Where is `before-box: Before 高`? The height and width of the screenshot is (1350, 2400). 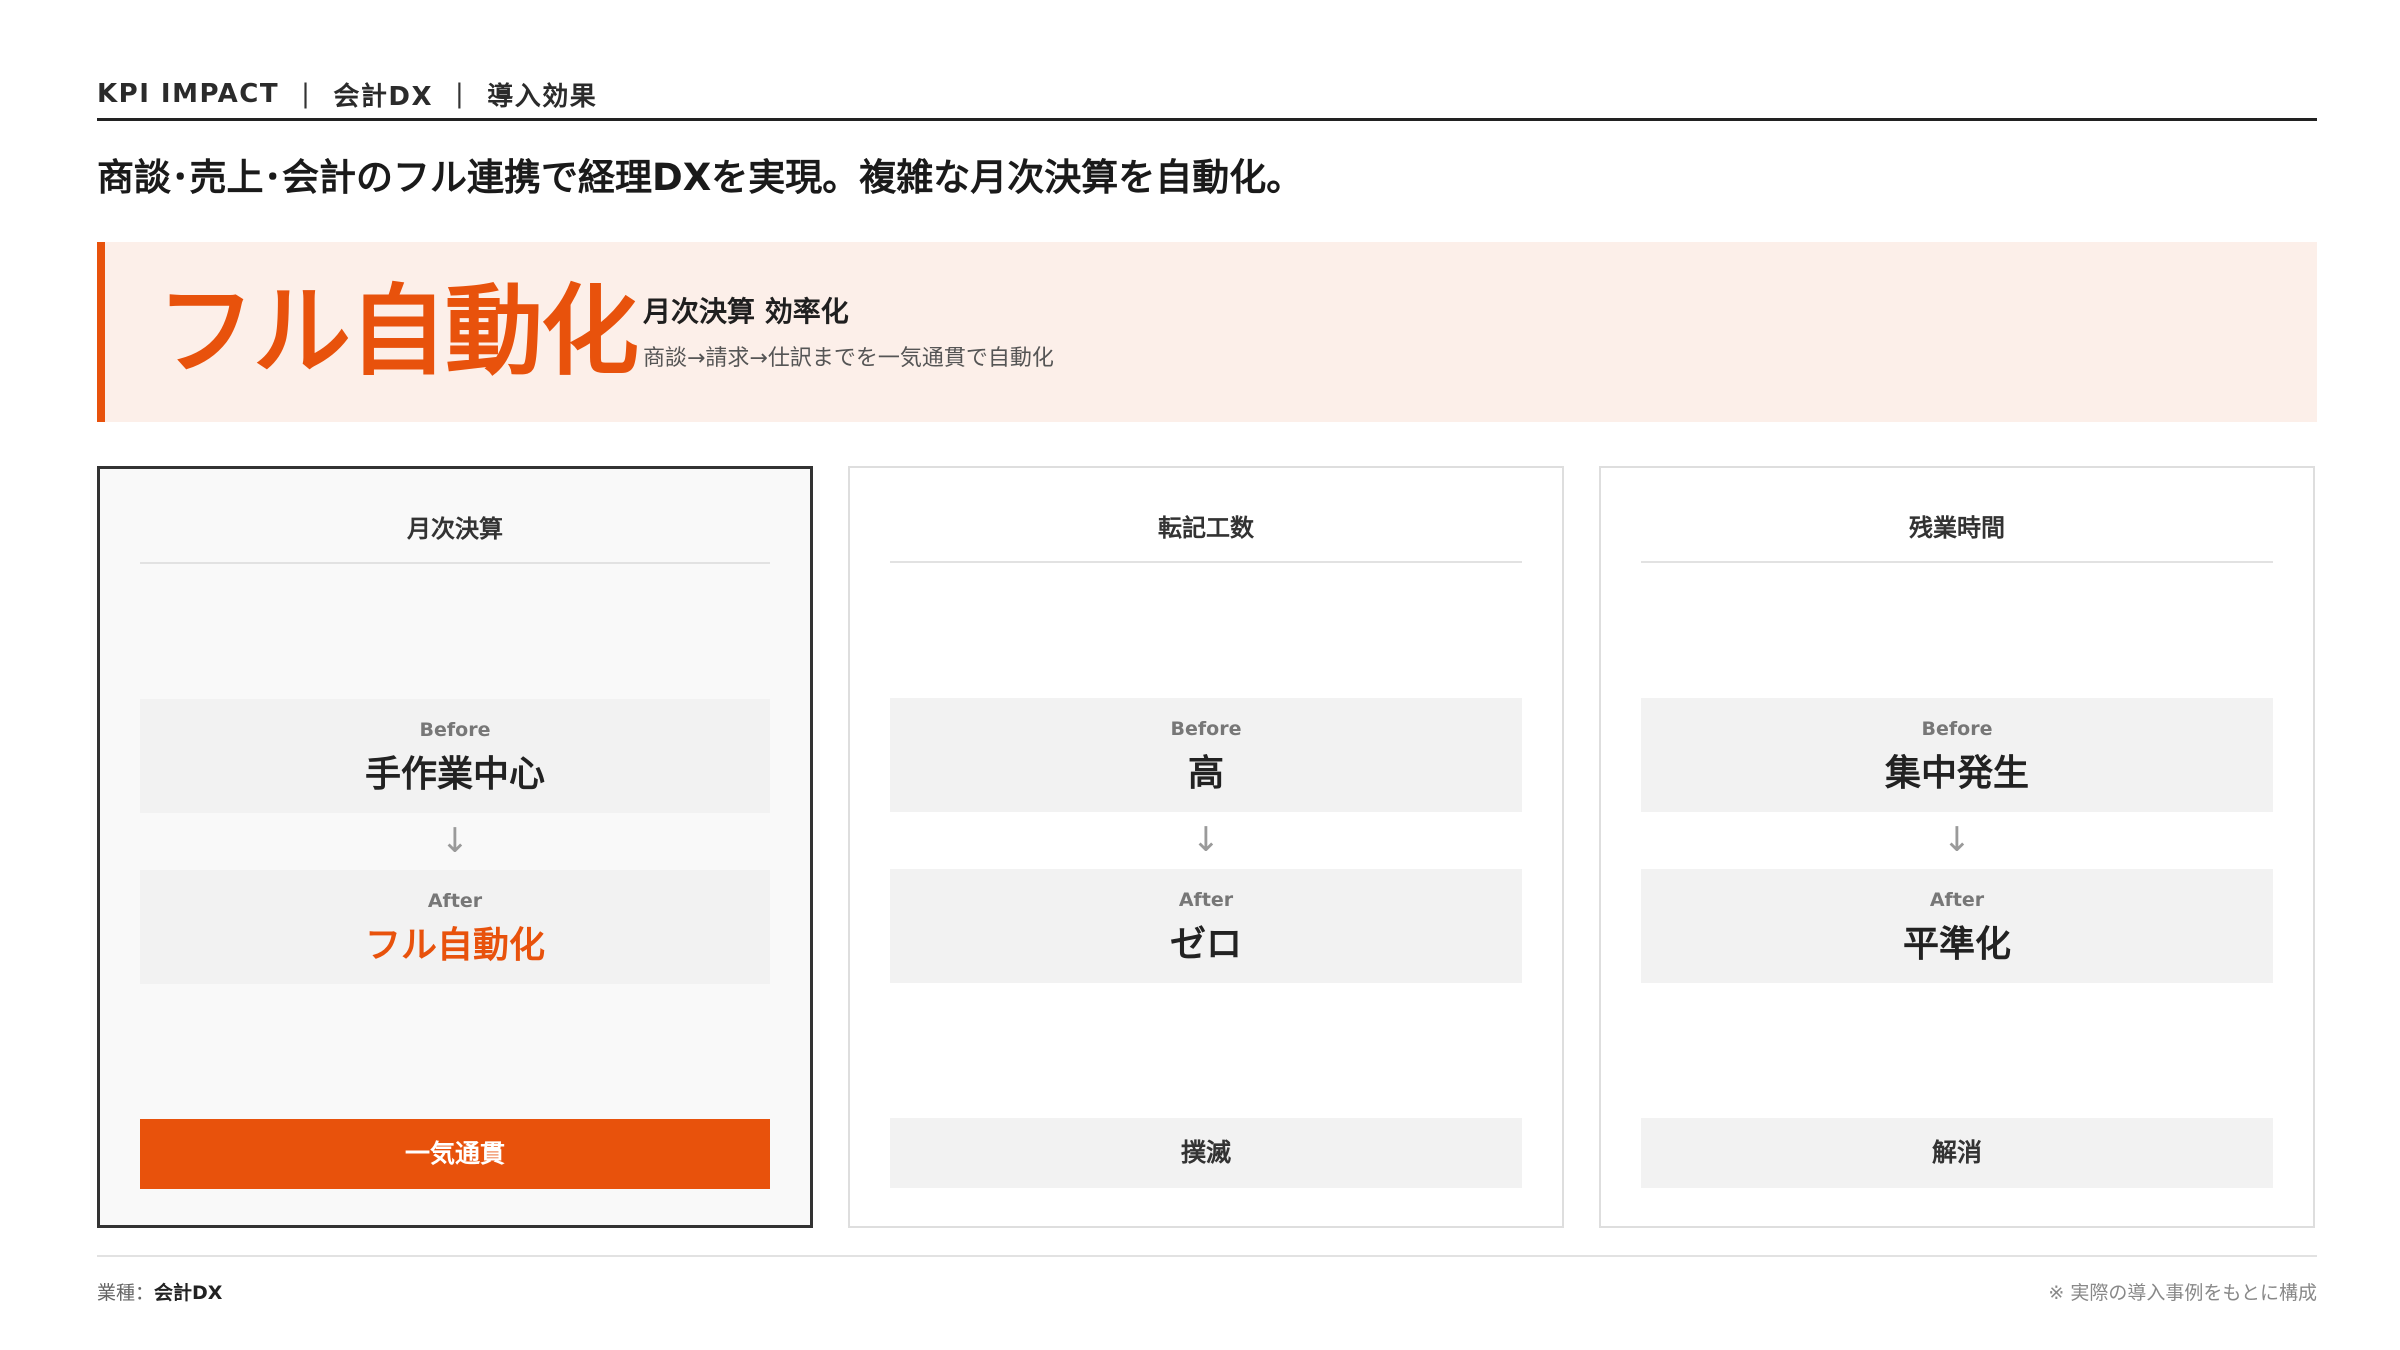 before-box: Before 高 is located at coordinates (1206, 755).